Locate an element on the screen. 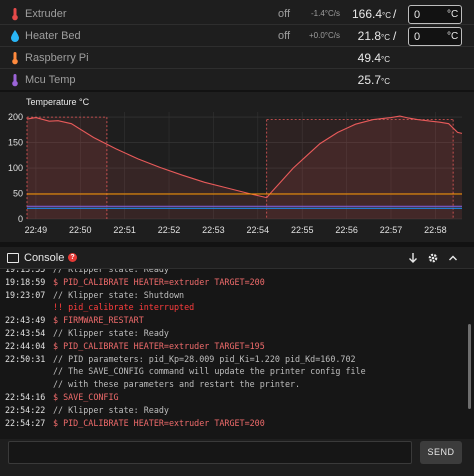  console-timestamp: 19:13:55 is located at coordinates (25, 271).